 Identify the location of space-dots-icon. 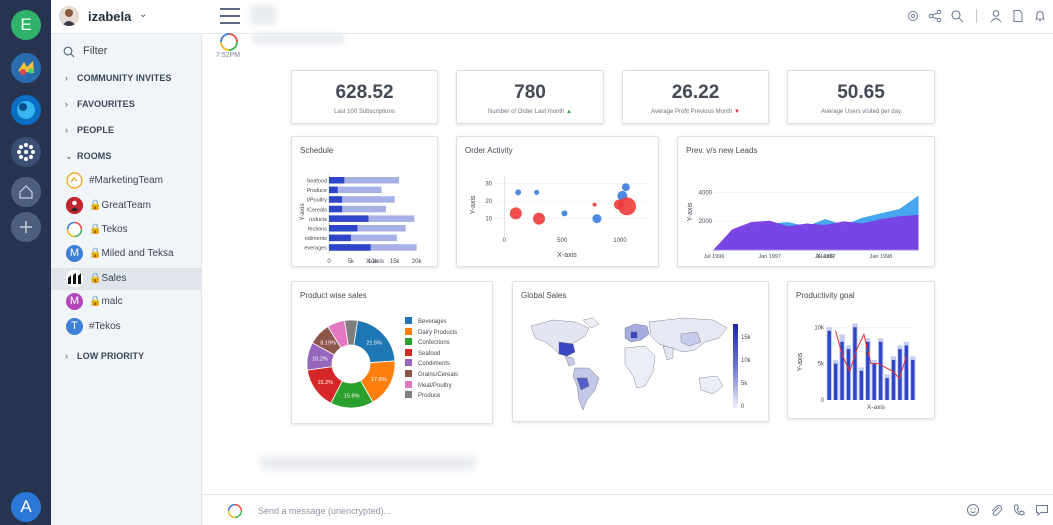
(26, 152).